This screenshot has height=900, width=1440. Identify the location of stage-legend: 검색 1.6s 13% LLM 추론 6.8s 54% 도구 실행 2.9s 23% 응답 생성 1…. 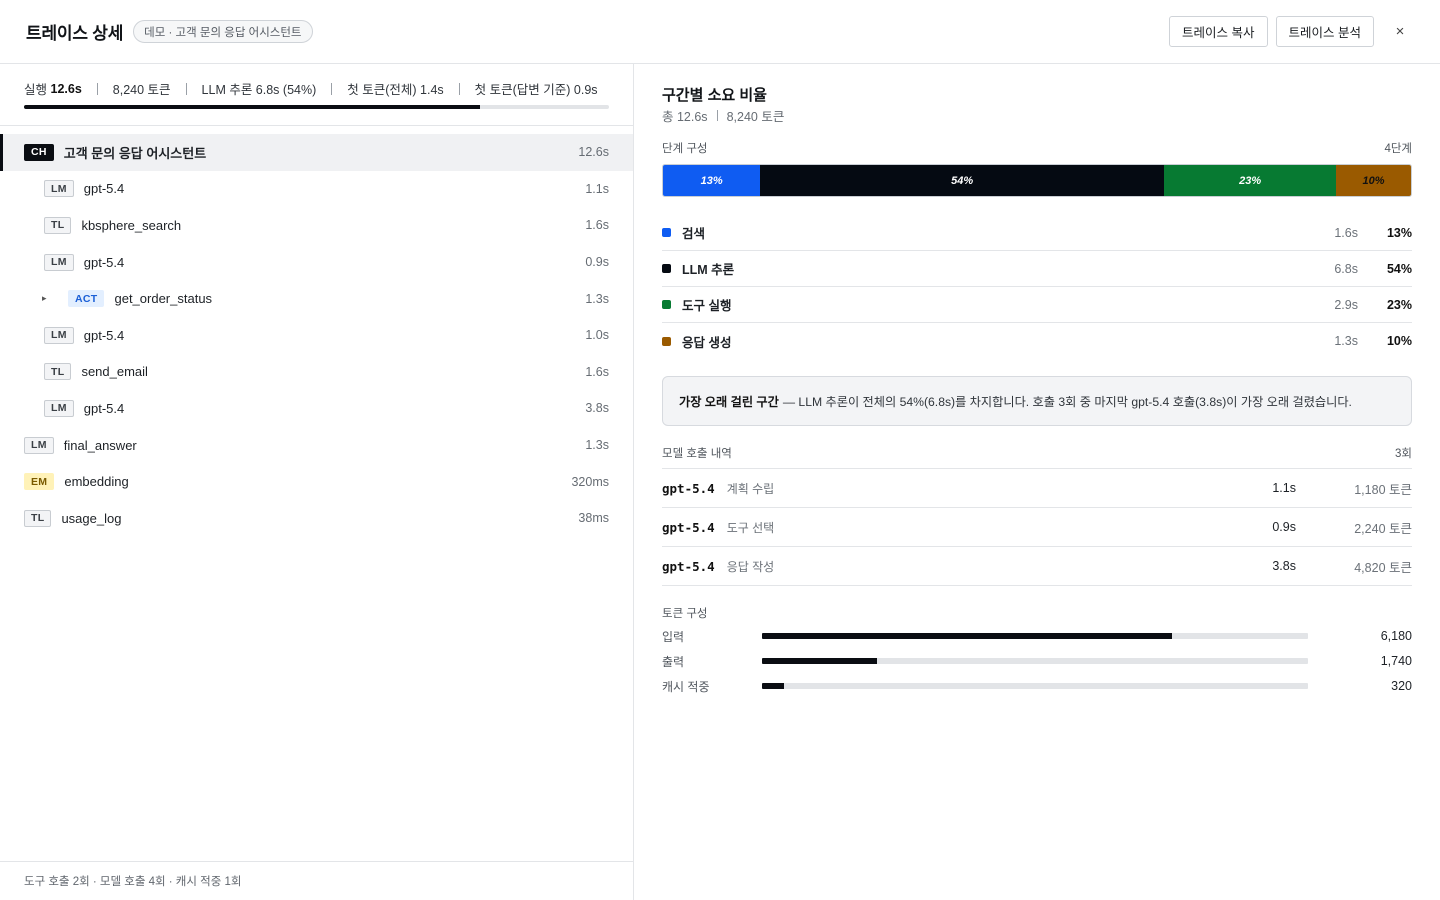
(1037, 287).